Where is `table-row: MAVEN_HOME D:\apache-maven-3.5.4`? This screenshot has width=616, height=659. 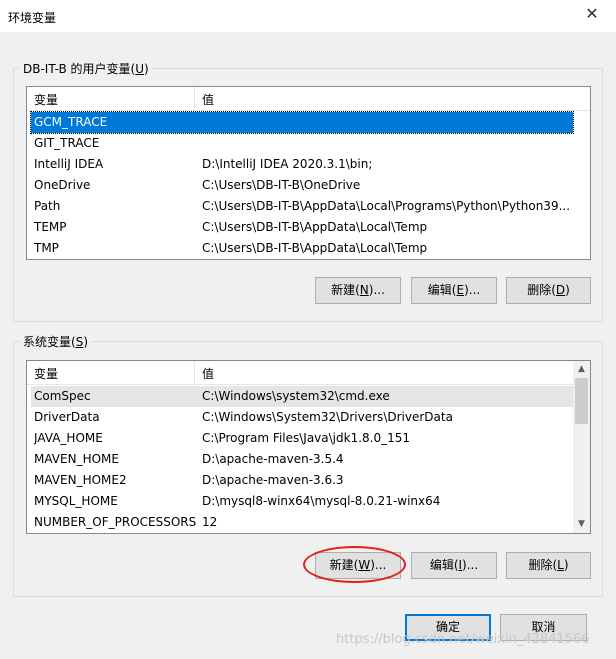 table-row: MAVEN_HOME D:\apache-maven-3.5.4 is located at coordinates (302, 459).